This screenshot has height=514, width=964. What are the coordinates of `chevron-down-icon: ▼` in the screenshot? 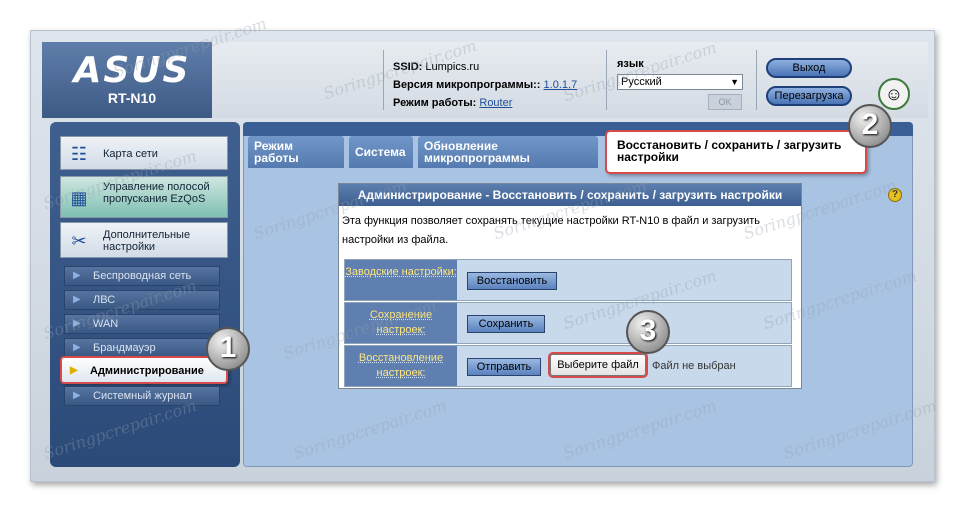 It's located at (734, 82).